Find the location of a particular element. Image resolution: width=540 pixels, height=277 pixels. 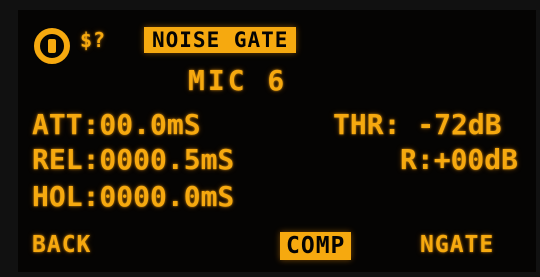

back-button: BACK is located at coordinates (61, 245).